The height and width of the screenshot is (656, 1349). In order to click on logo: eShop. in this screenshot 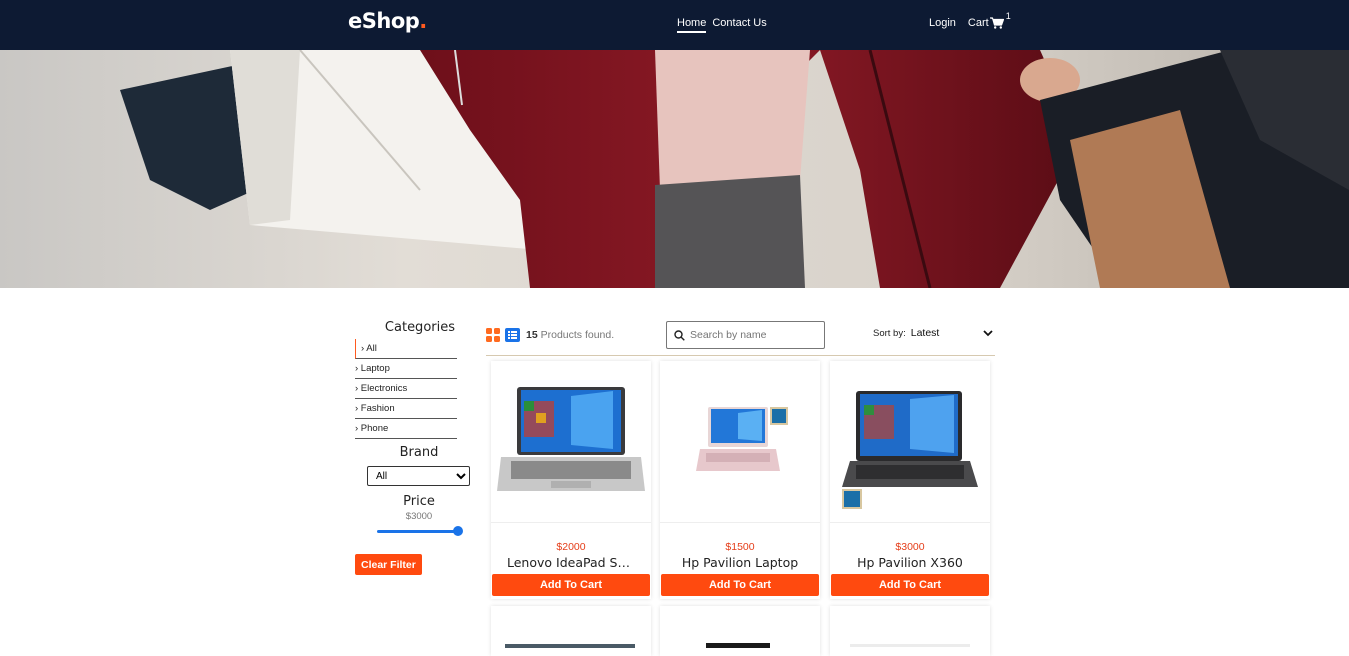, I will do `click(387, 21)`.